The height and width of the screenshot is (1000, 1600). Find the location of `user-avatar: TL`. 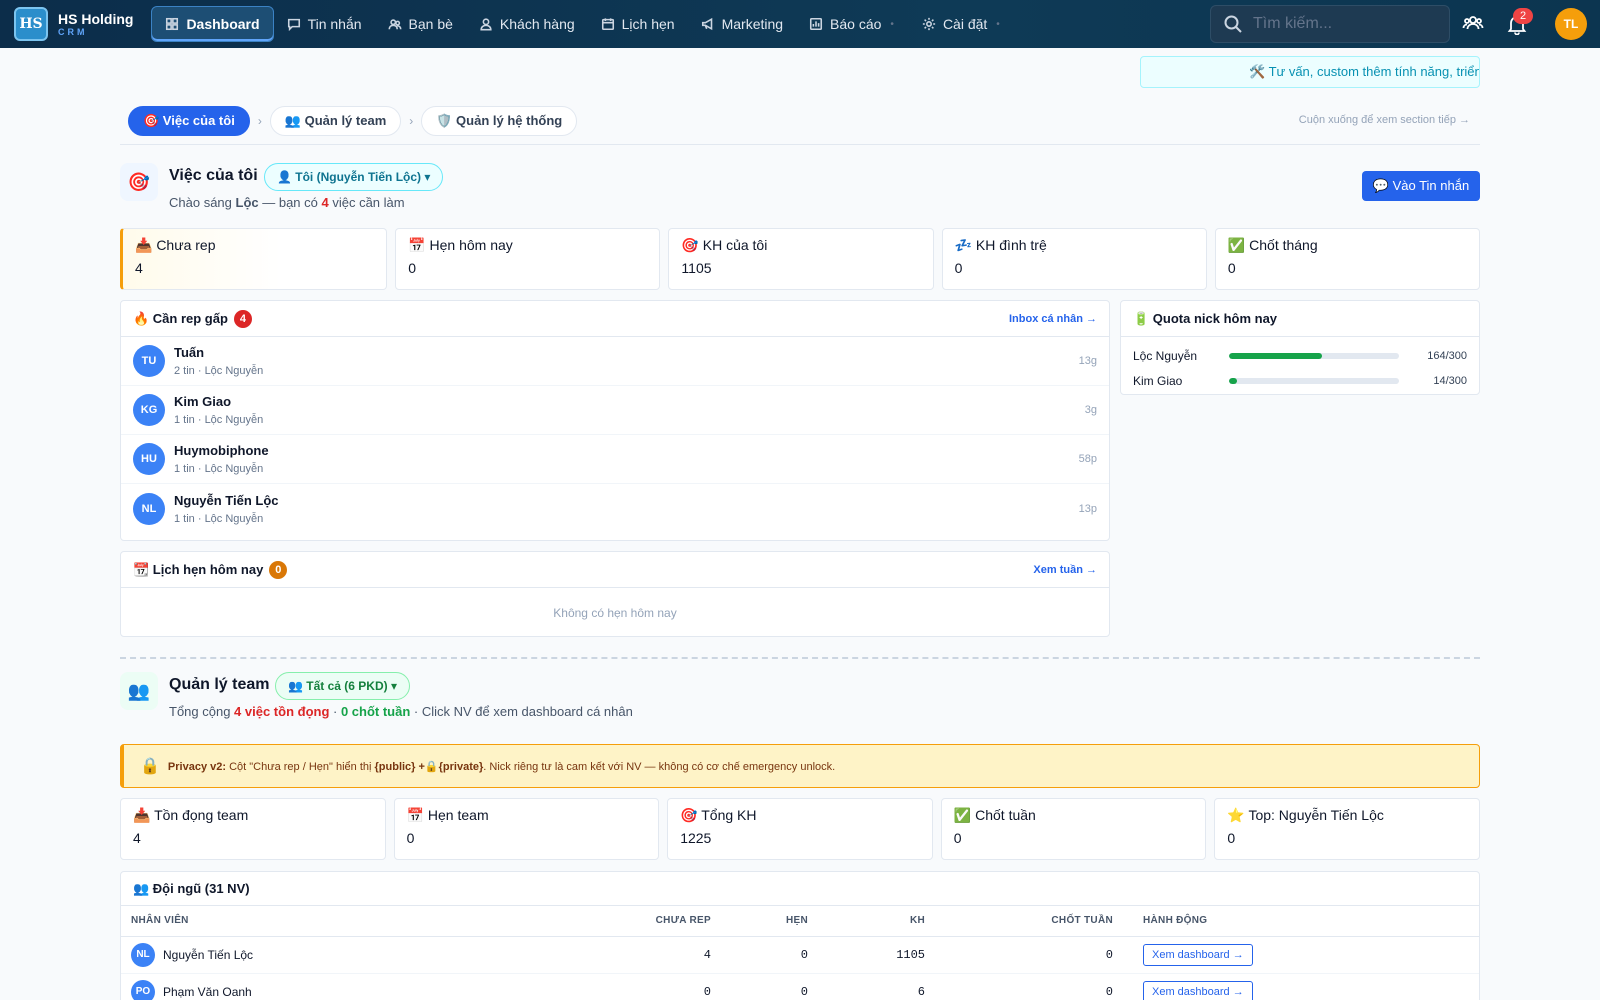

user-avatar: TL is located at coordinates (1571, 24).